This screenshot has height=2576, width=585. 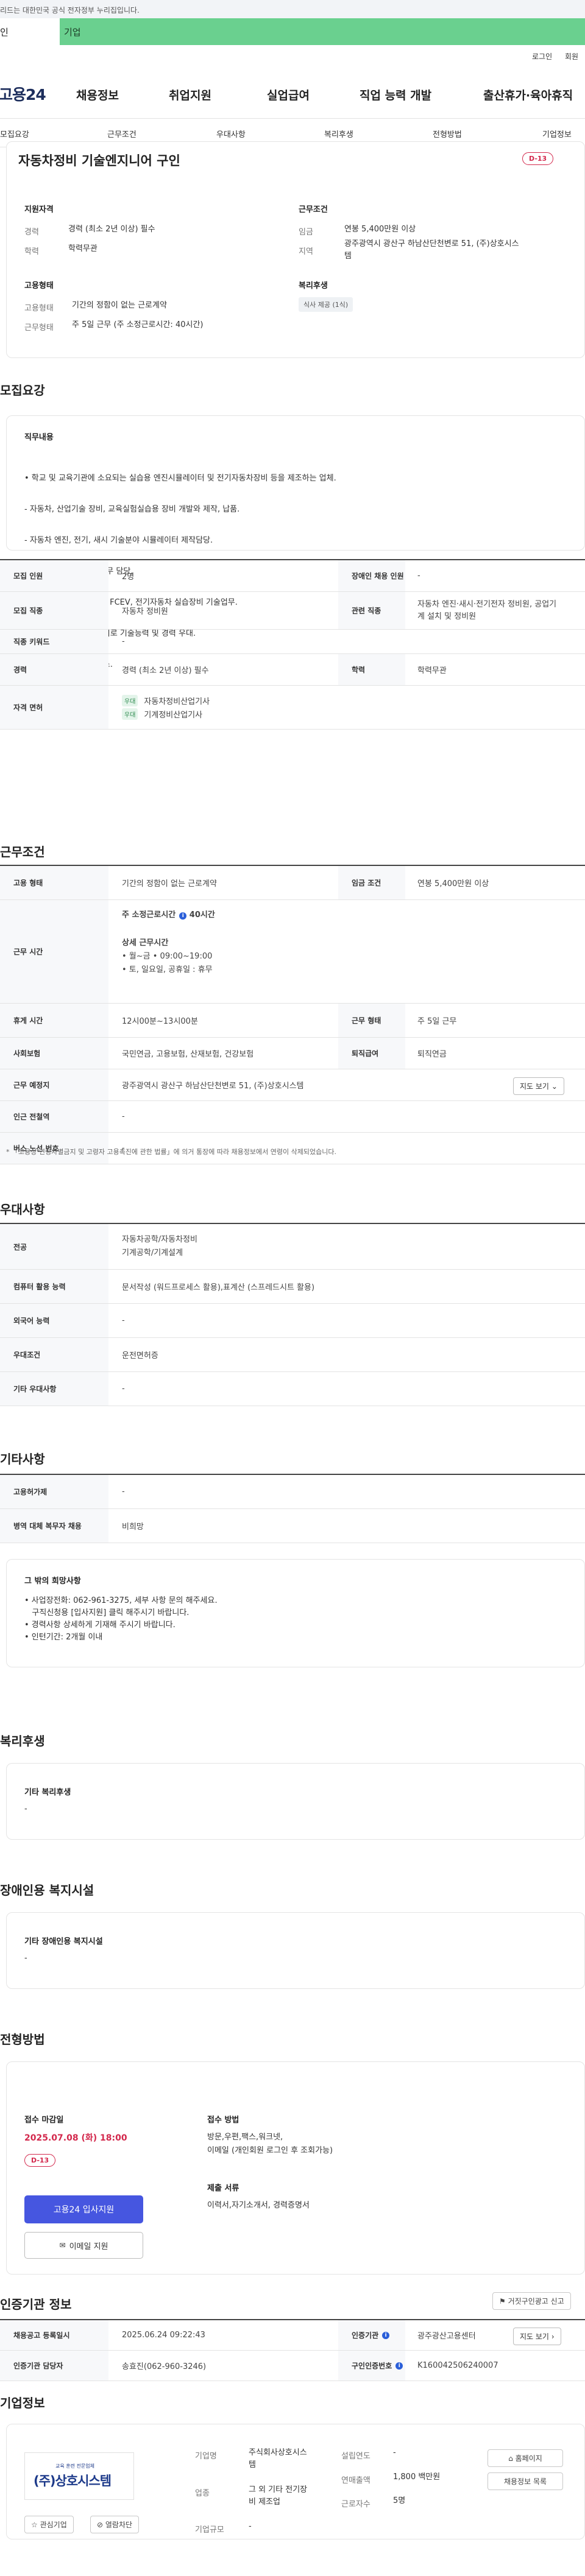 I want to click on cert-num-value: K160042506240007, so click(x=457, y=2365).